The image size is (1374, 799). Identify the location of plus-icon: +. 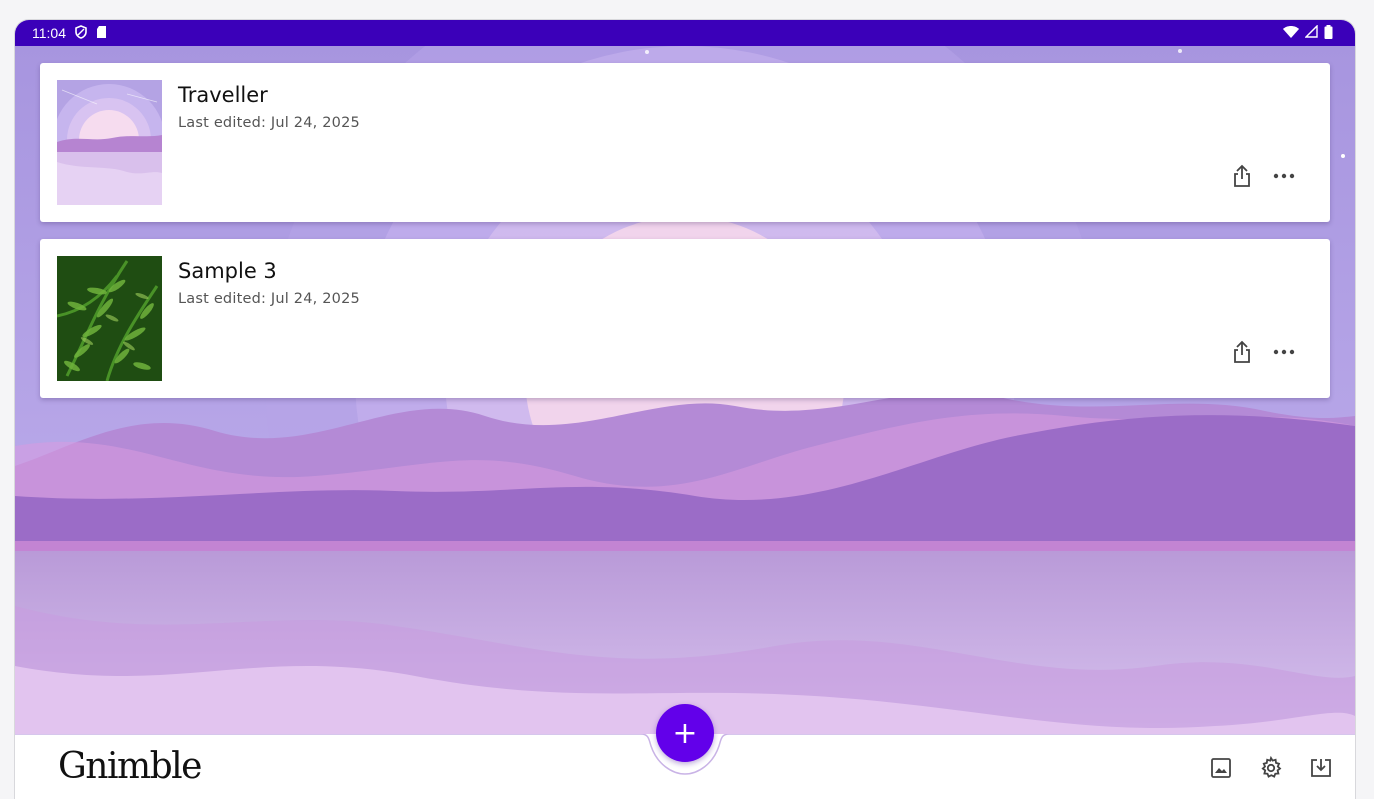
(685, 733).